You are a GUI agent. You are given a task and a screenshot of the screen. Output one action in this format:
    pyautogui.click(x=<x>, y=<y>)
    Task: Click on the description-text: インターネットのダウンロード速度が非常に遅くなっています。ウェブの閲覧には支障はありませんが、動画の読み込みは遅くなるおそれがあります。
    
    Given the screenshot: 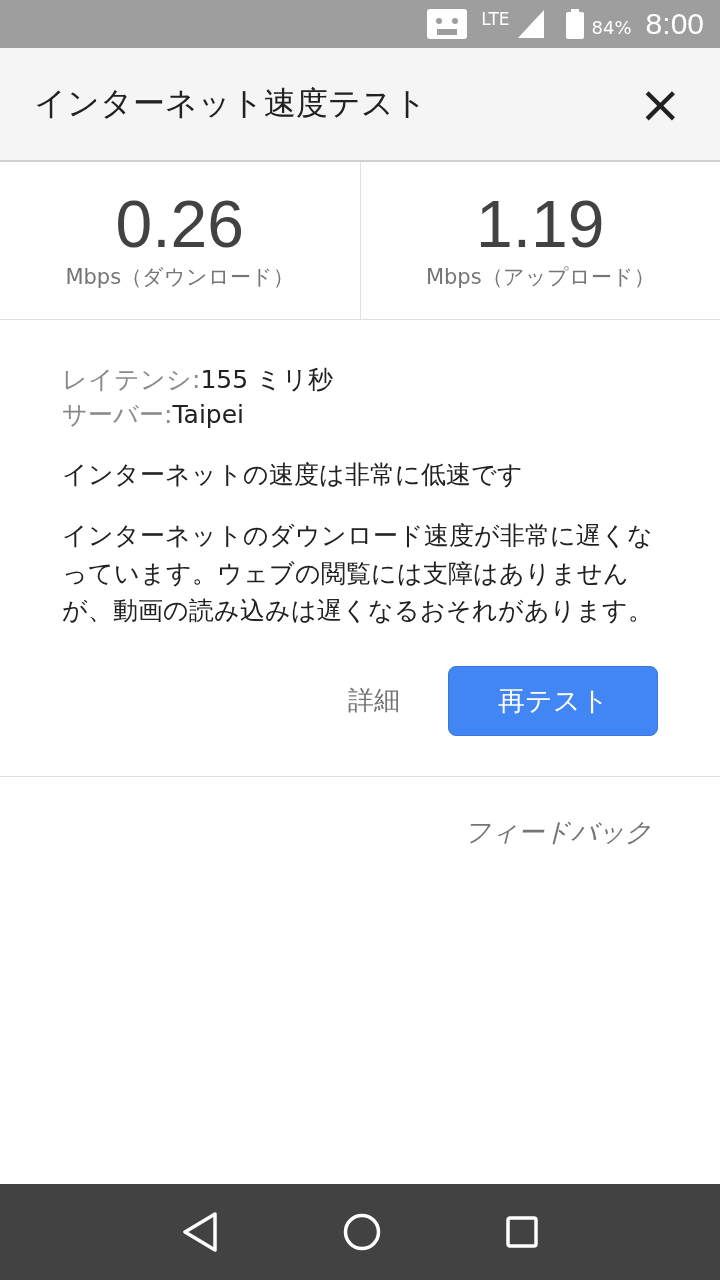 What is the action you would take?
    pyautogui.click(x=358, y=573)
    